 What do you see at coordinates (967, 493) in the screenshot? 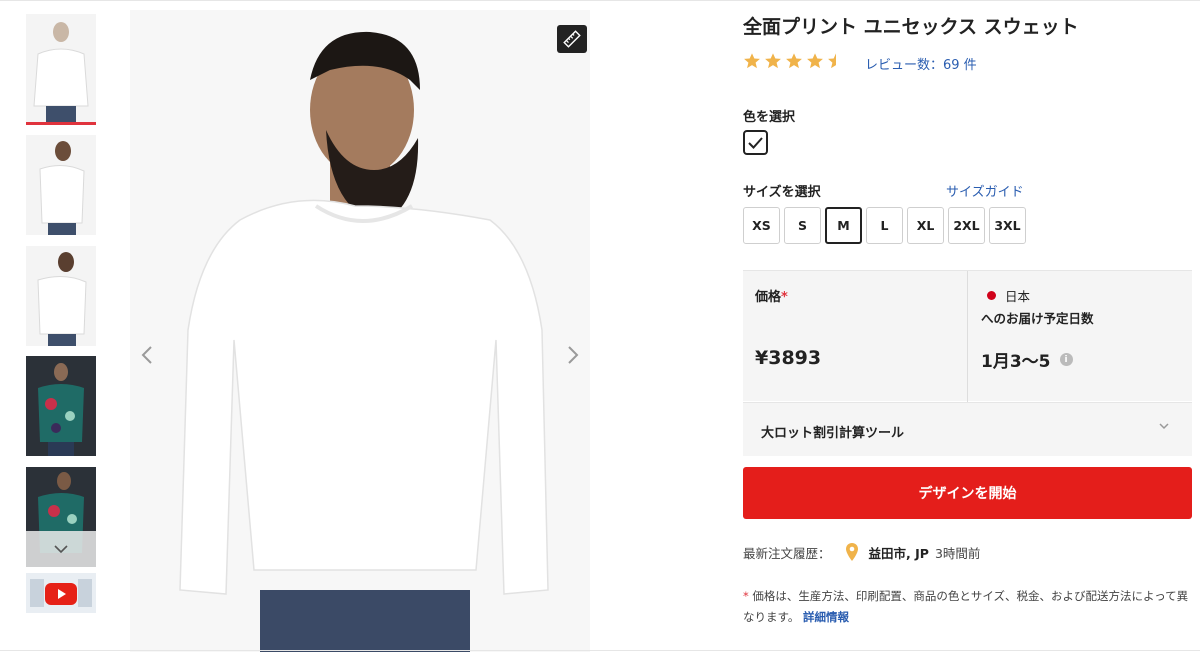
I see `start-design-button: デザインを開始` at bounding box center [967, 493].